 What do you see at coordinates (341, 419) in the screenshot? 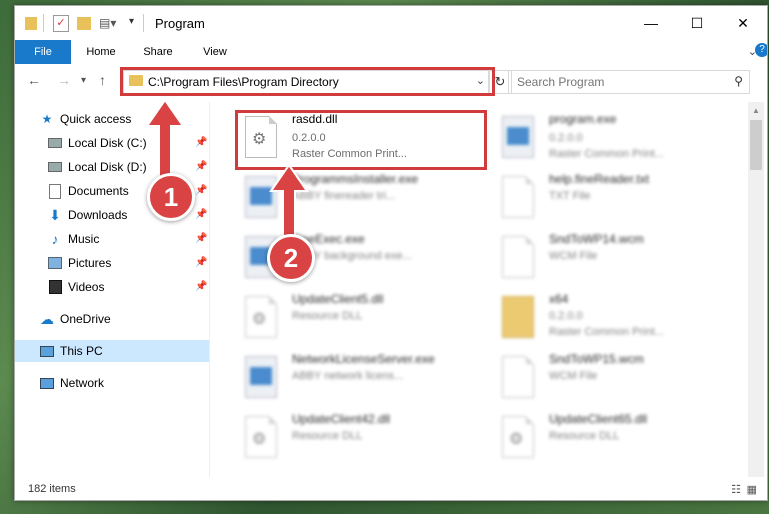
I see `file-name: UpdateClient42.dll` at bounding box center [341, 419].